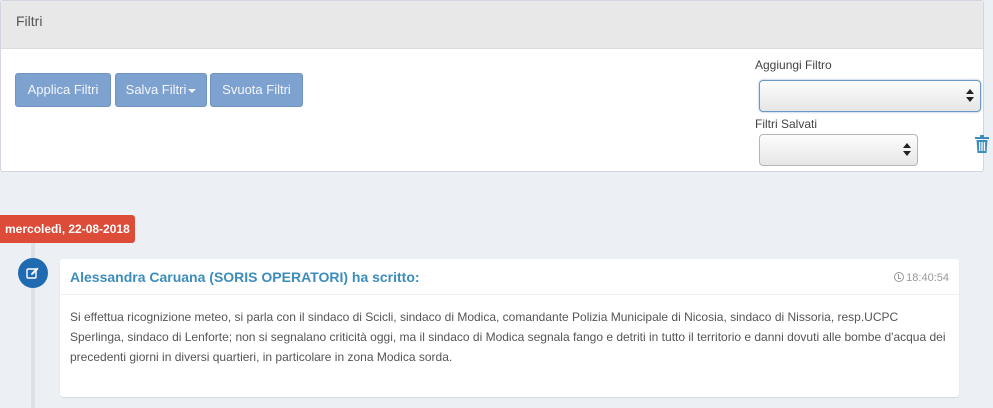 The height and width of the screenshot is (408, 993). I want to click on filters-panel-title: Filtri, so click(492, 25).